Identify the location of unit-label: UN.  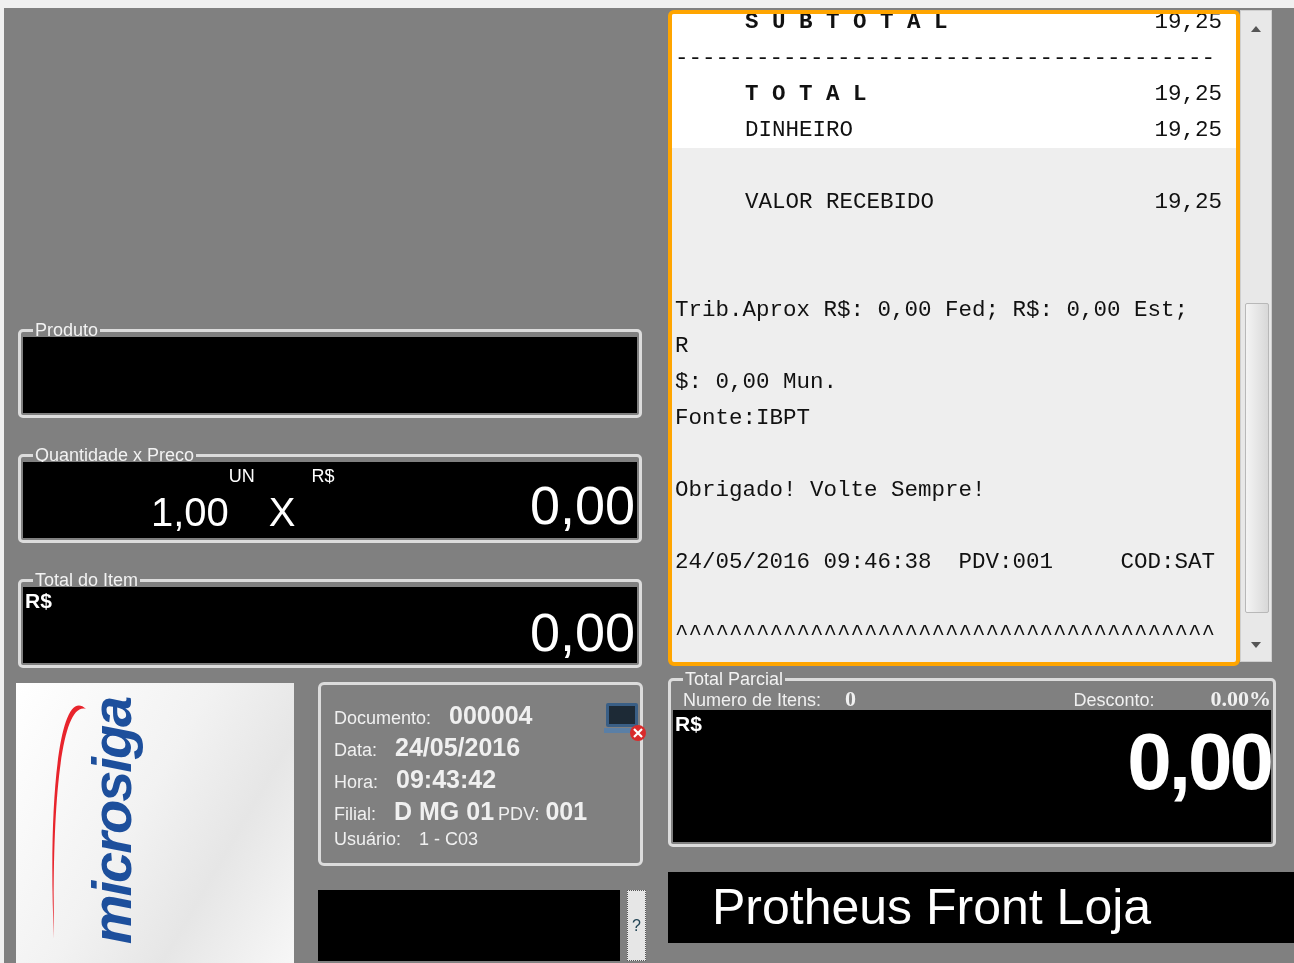
(241, 476).